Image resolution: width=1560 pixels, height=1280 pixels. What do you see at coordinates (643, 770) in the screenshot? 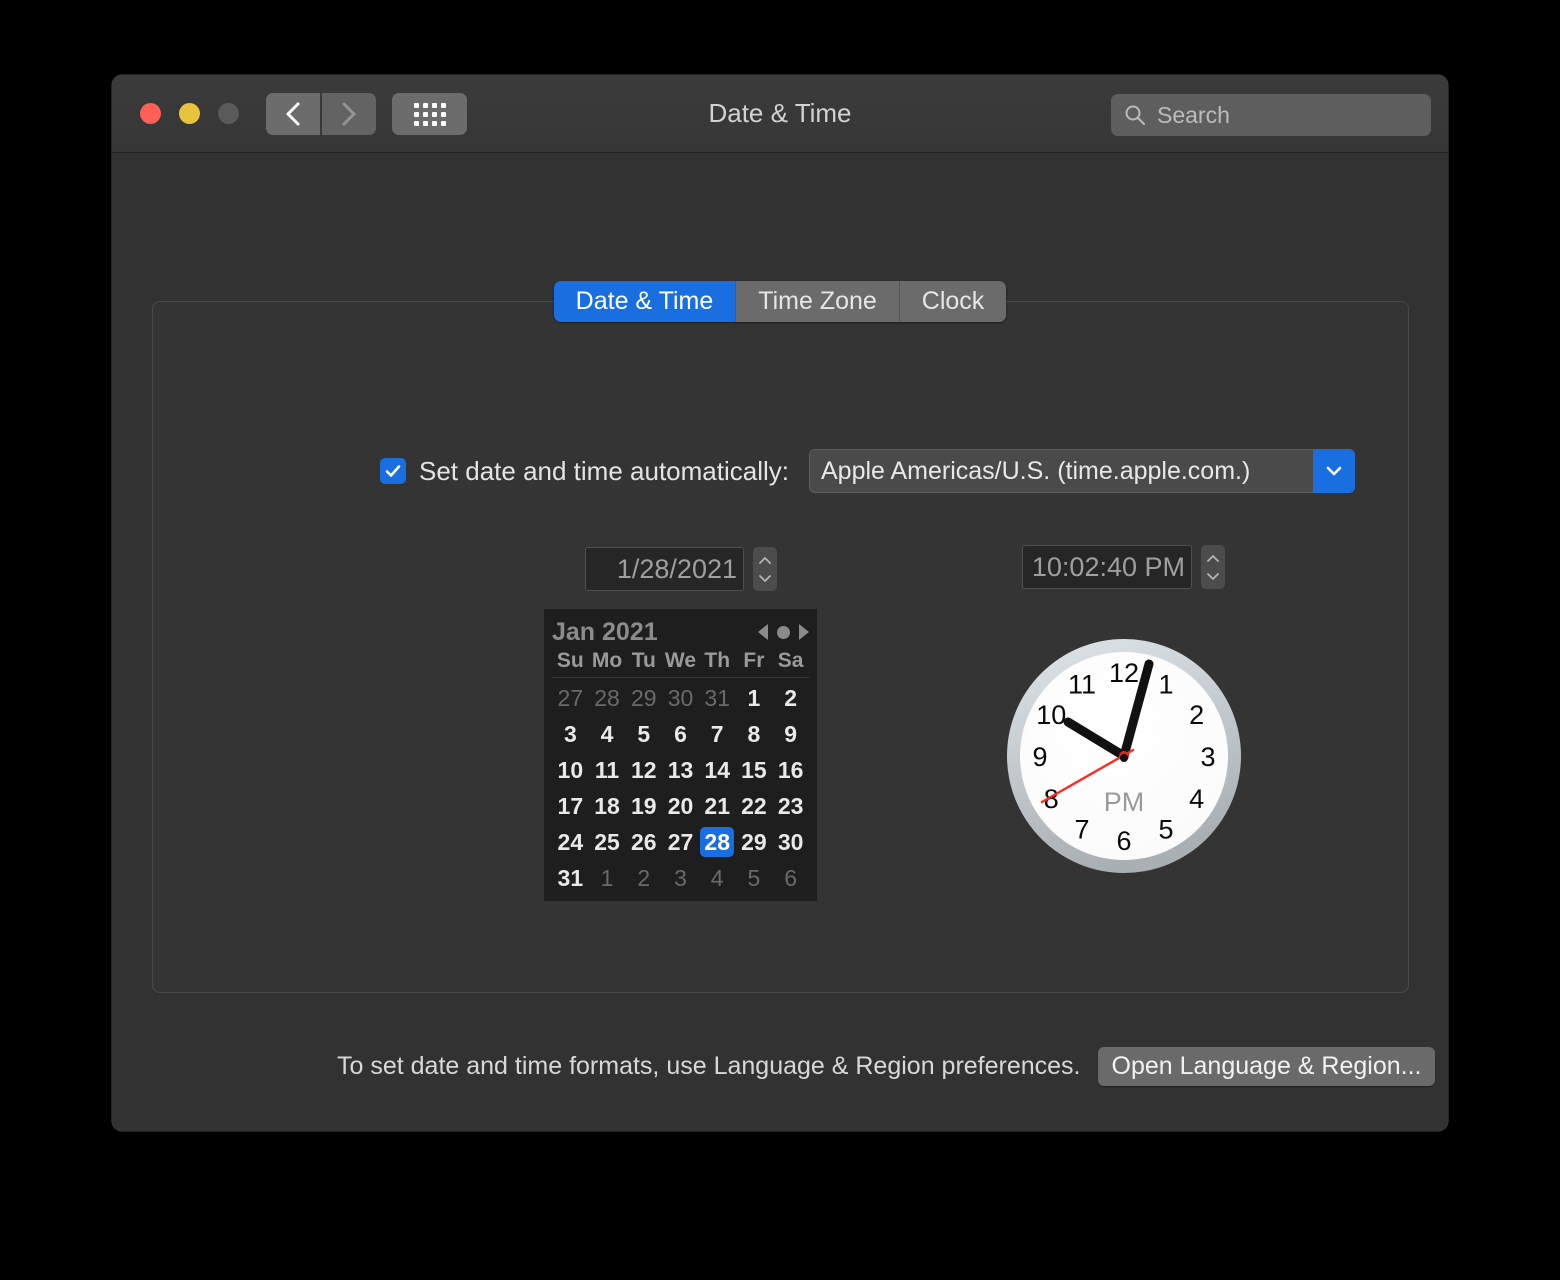
I see `calendar-day: 12` at bounding box center [643, 770].